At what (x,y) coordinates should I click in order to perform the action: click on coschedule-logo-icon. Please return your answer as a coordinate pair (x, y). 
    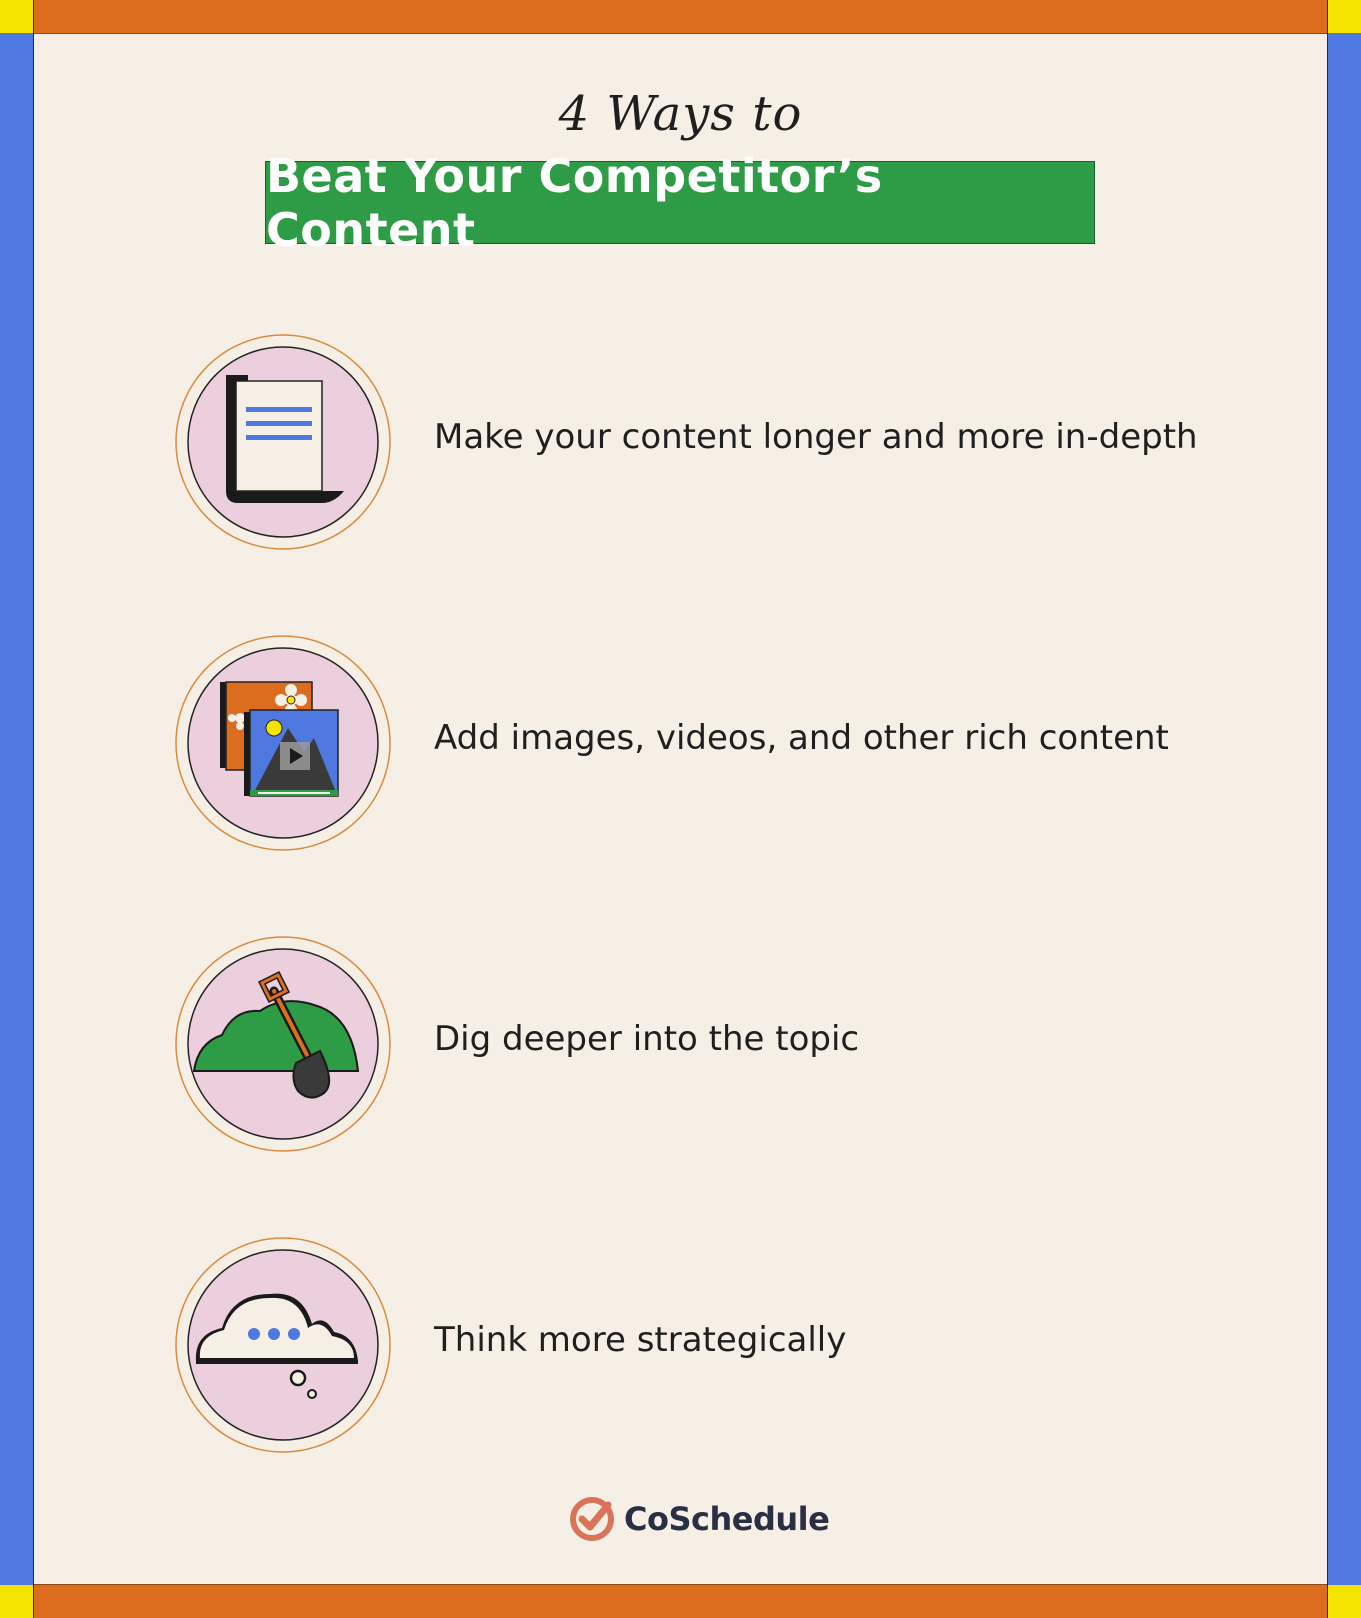
    Looking at the image, I should click on (592, 1519).